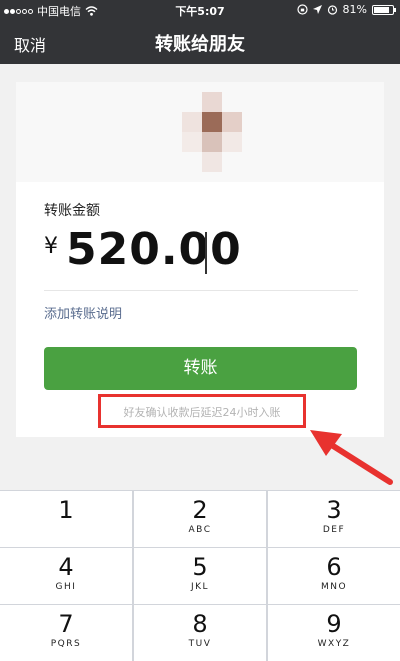 This screenshot has height=661, width=400. What do you see at coordinates (332, 10) in the screenshot?
I see `alarm-icon` at bounding box center [332, 10].